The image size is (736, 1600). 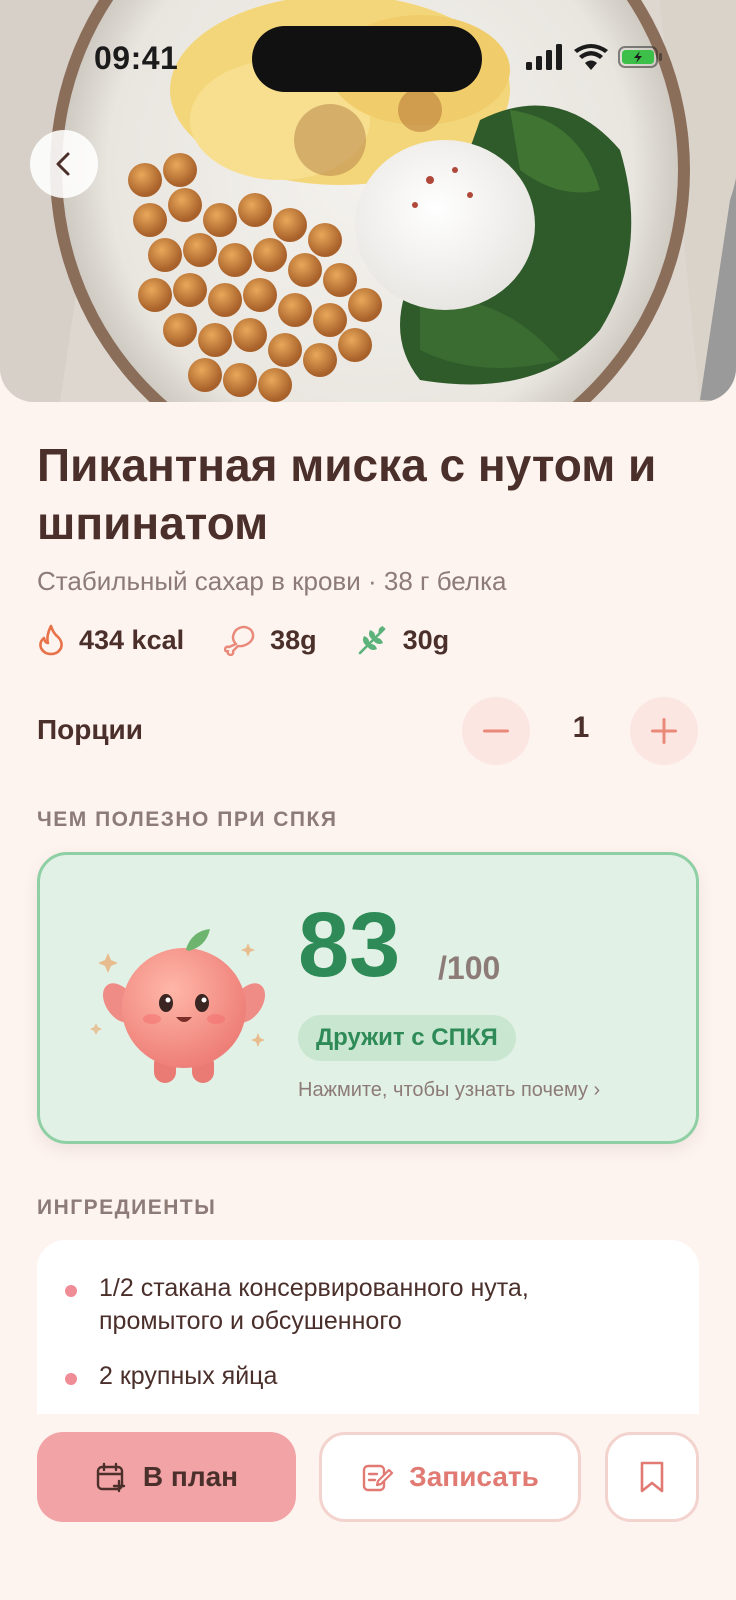 I want to click on drumstick-icon, so click(x=239, y=640).